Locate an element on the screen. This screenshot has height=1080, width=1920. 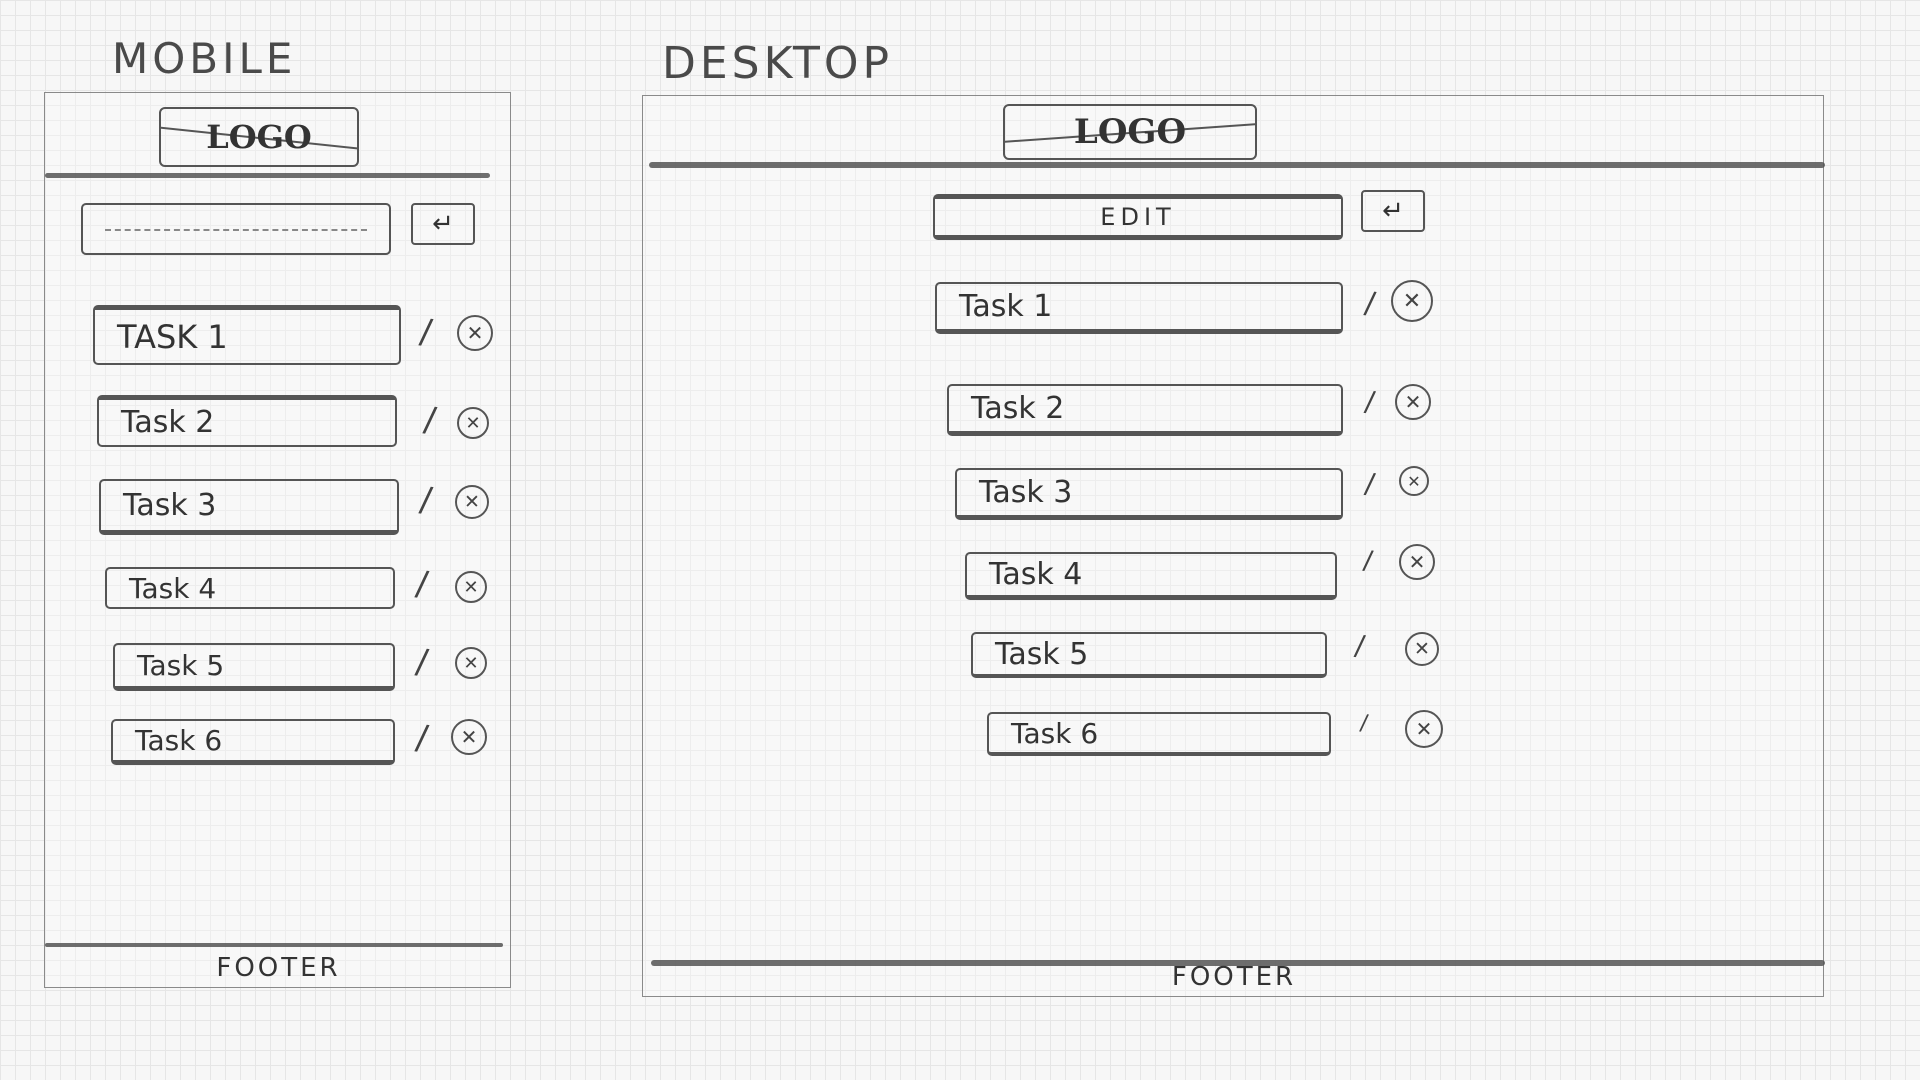
desktop-edit-icon-2: / is located at coordinates (1370, 401).